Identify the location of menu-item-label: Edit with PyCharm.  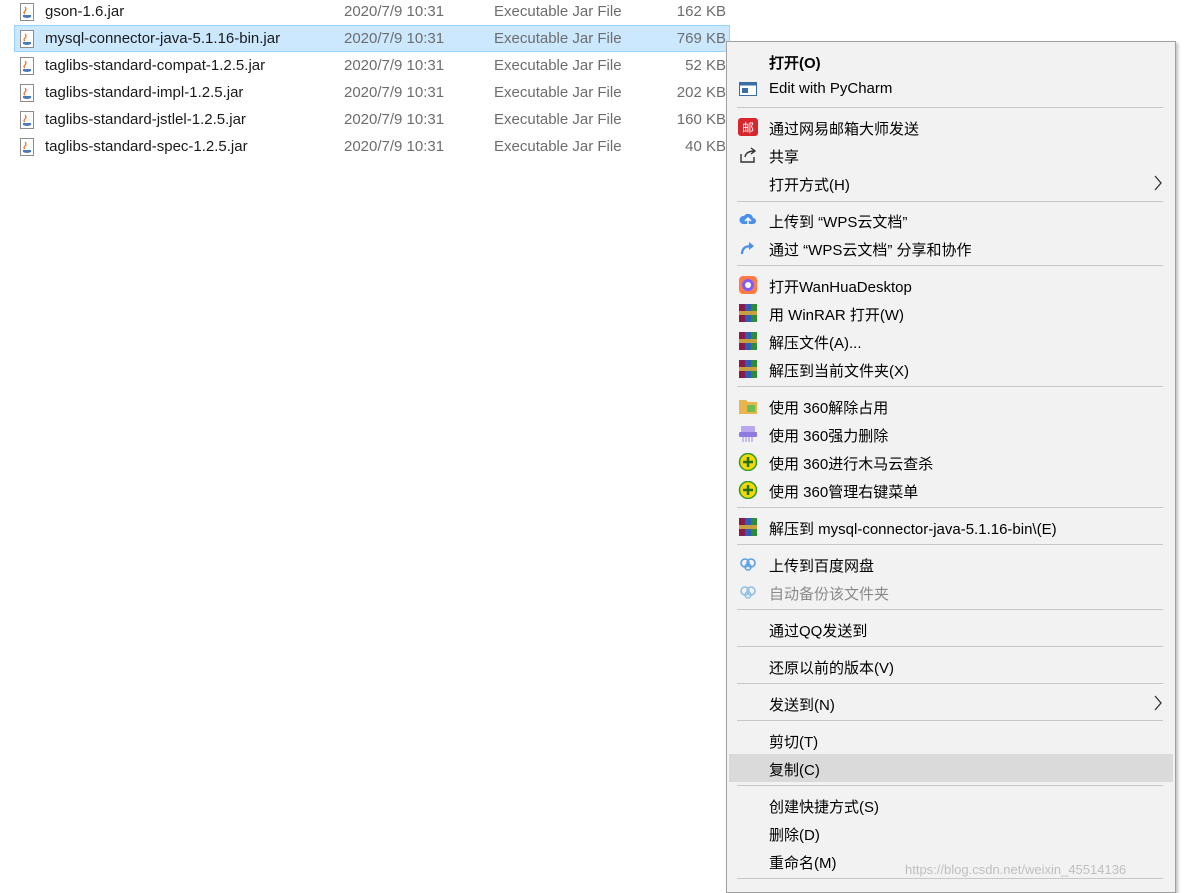
(831, 88).